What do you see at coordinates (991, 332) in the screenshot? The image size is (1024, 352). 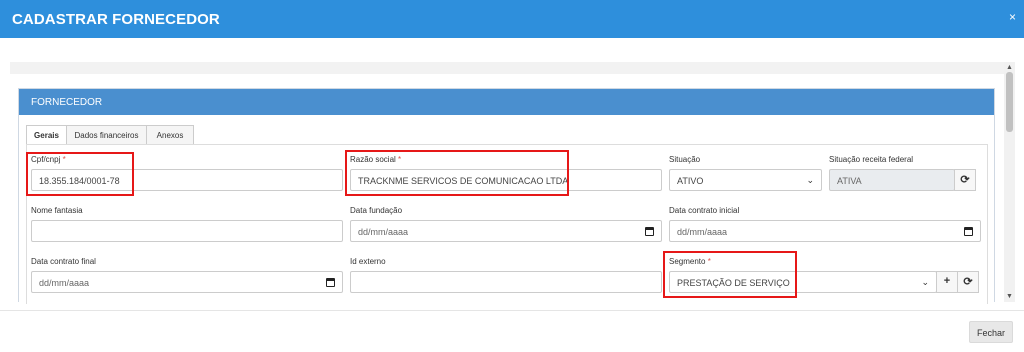 I see `close-button: Fechar` at bounding box center [991, 332].